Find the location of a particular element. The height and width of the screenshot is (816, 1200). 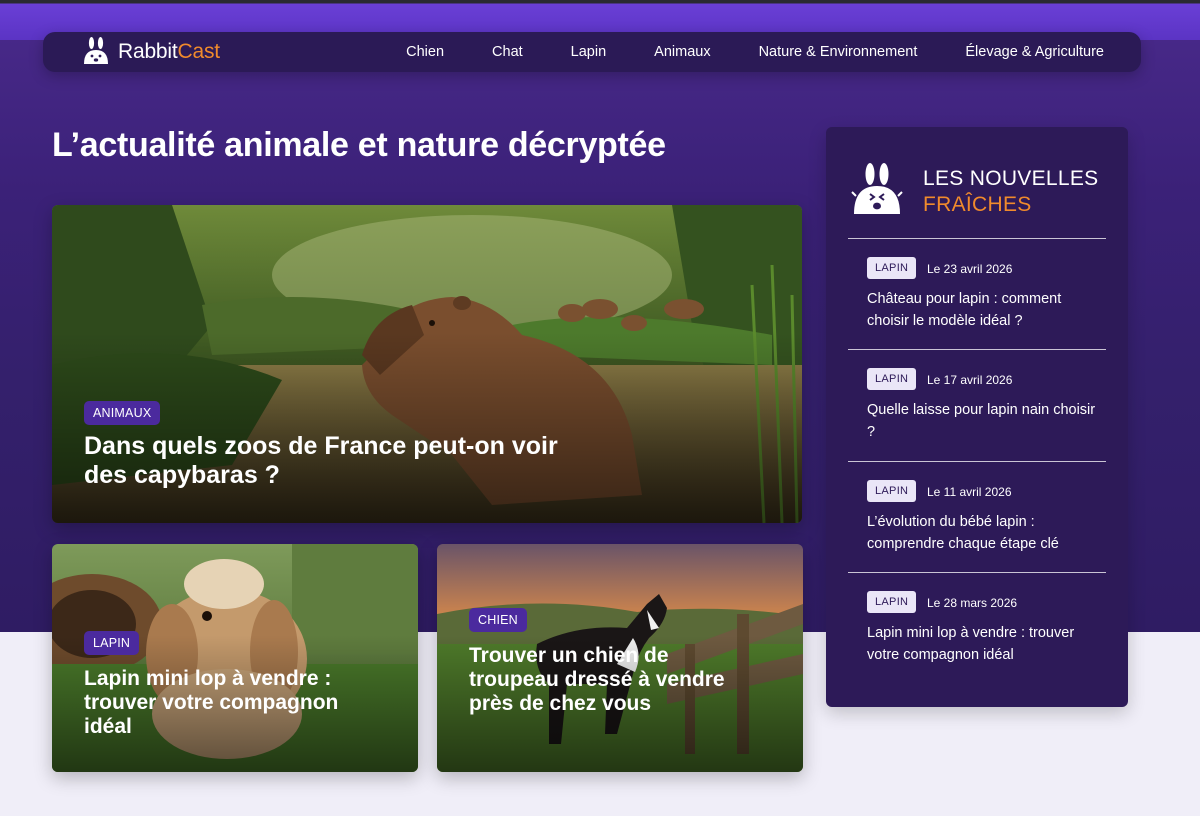

sidebar-title-line2: FRAÎCHES is located at coordinates (977, 204).